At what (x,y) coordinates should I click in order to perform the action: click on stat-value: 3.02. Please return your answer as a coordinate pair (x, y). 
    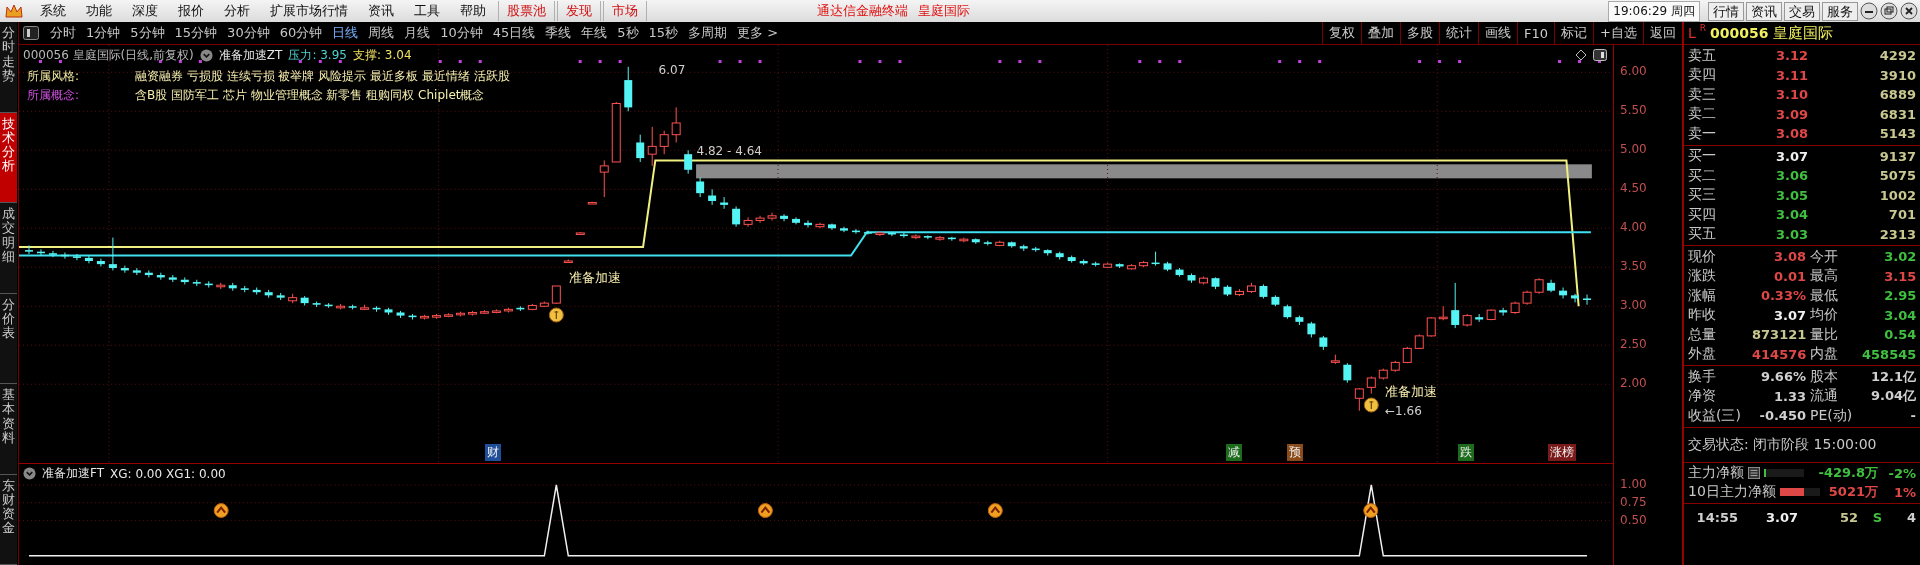
    Looking at the image, I should click on (1900, 257).